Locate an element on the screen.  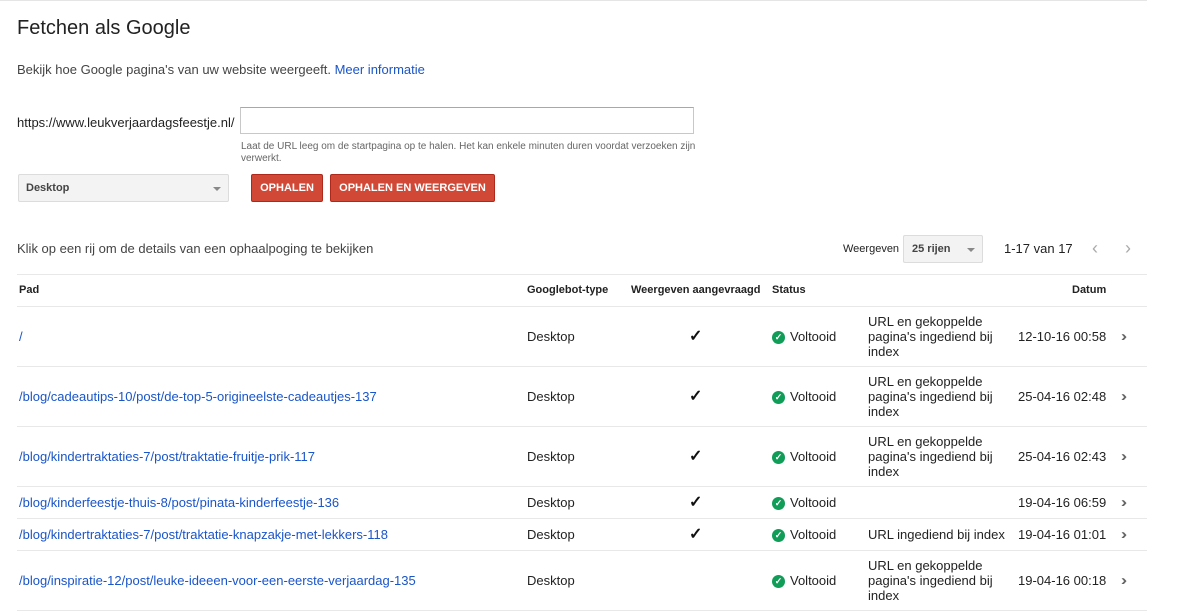
fetch-and-render-button: OPHALEN EN WEERGEVEN is located at coordinates (412, 188).